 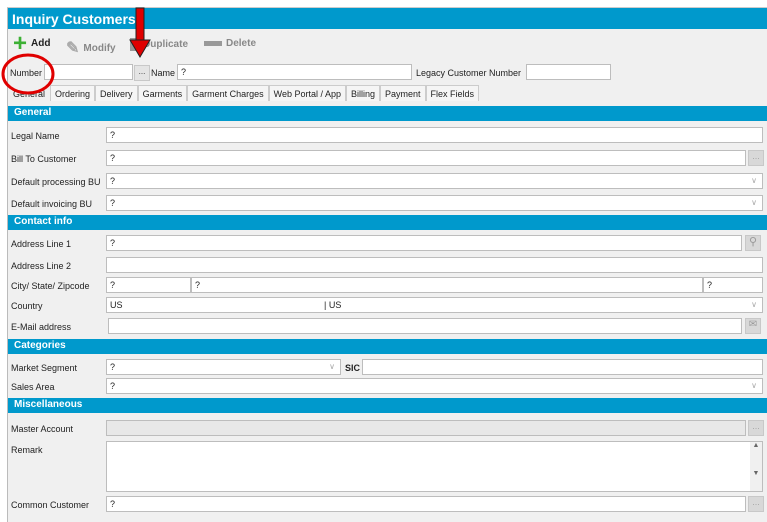 What do you see at coordinates (434, 265) in the screenshot?
I see `addr2-input` at bounding box center [434, 265].